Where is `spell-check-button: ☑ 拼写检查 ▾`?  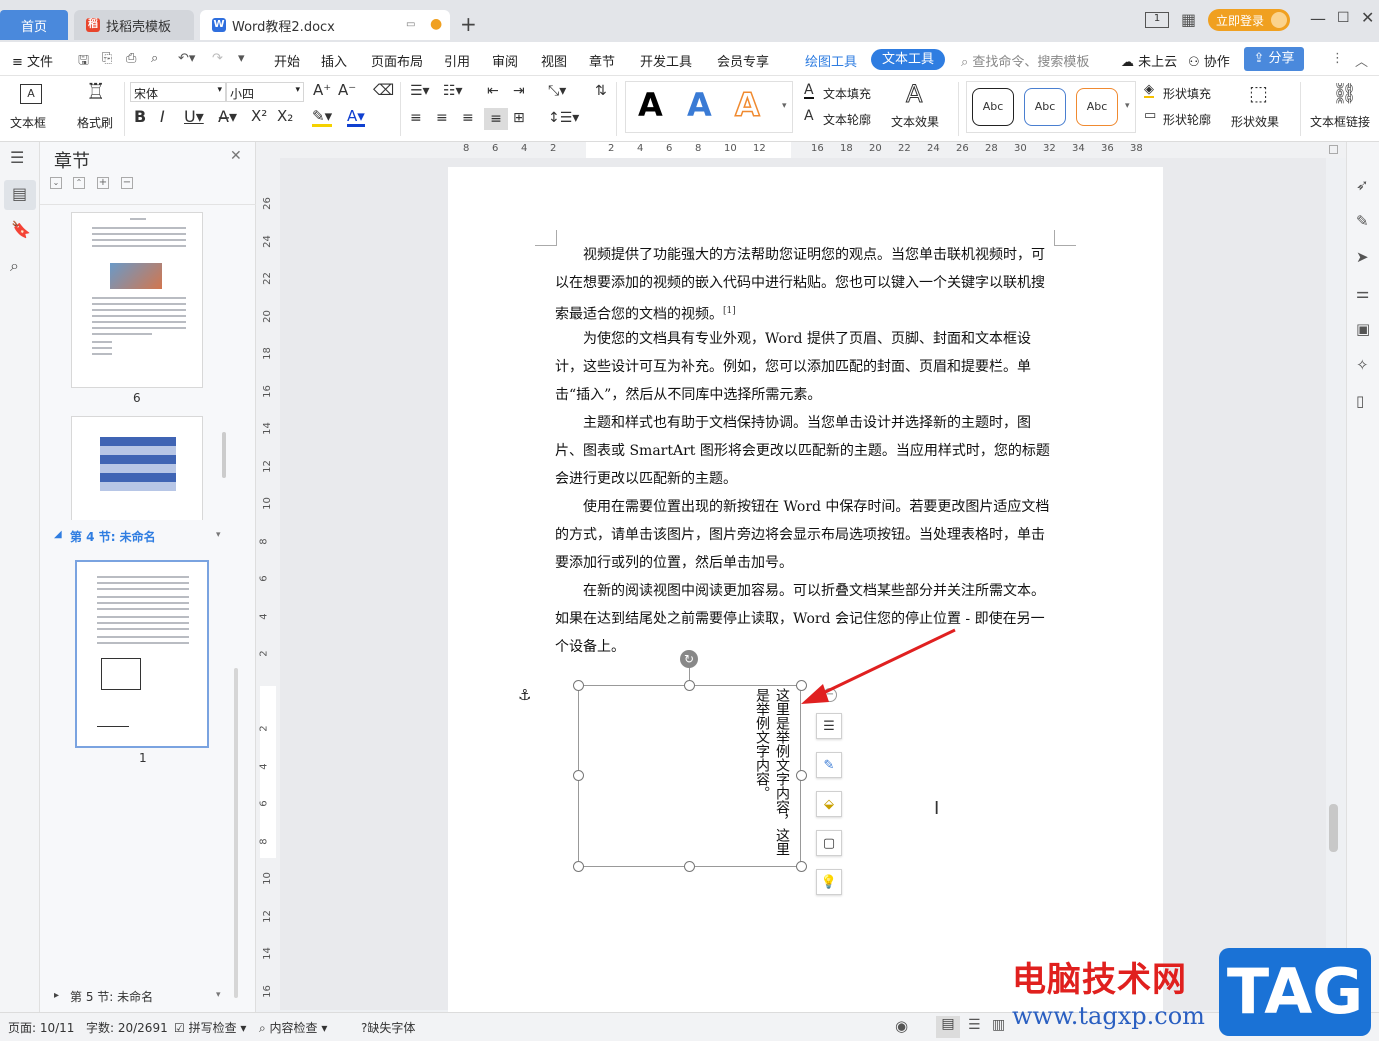 spell-check-button: ☑ 拼写检查 ▾ is located at coordinates (210, 1027).